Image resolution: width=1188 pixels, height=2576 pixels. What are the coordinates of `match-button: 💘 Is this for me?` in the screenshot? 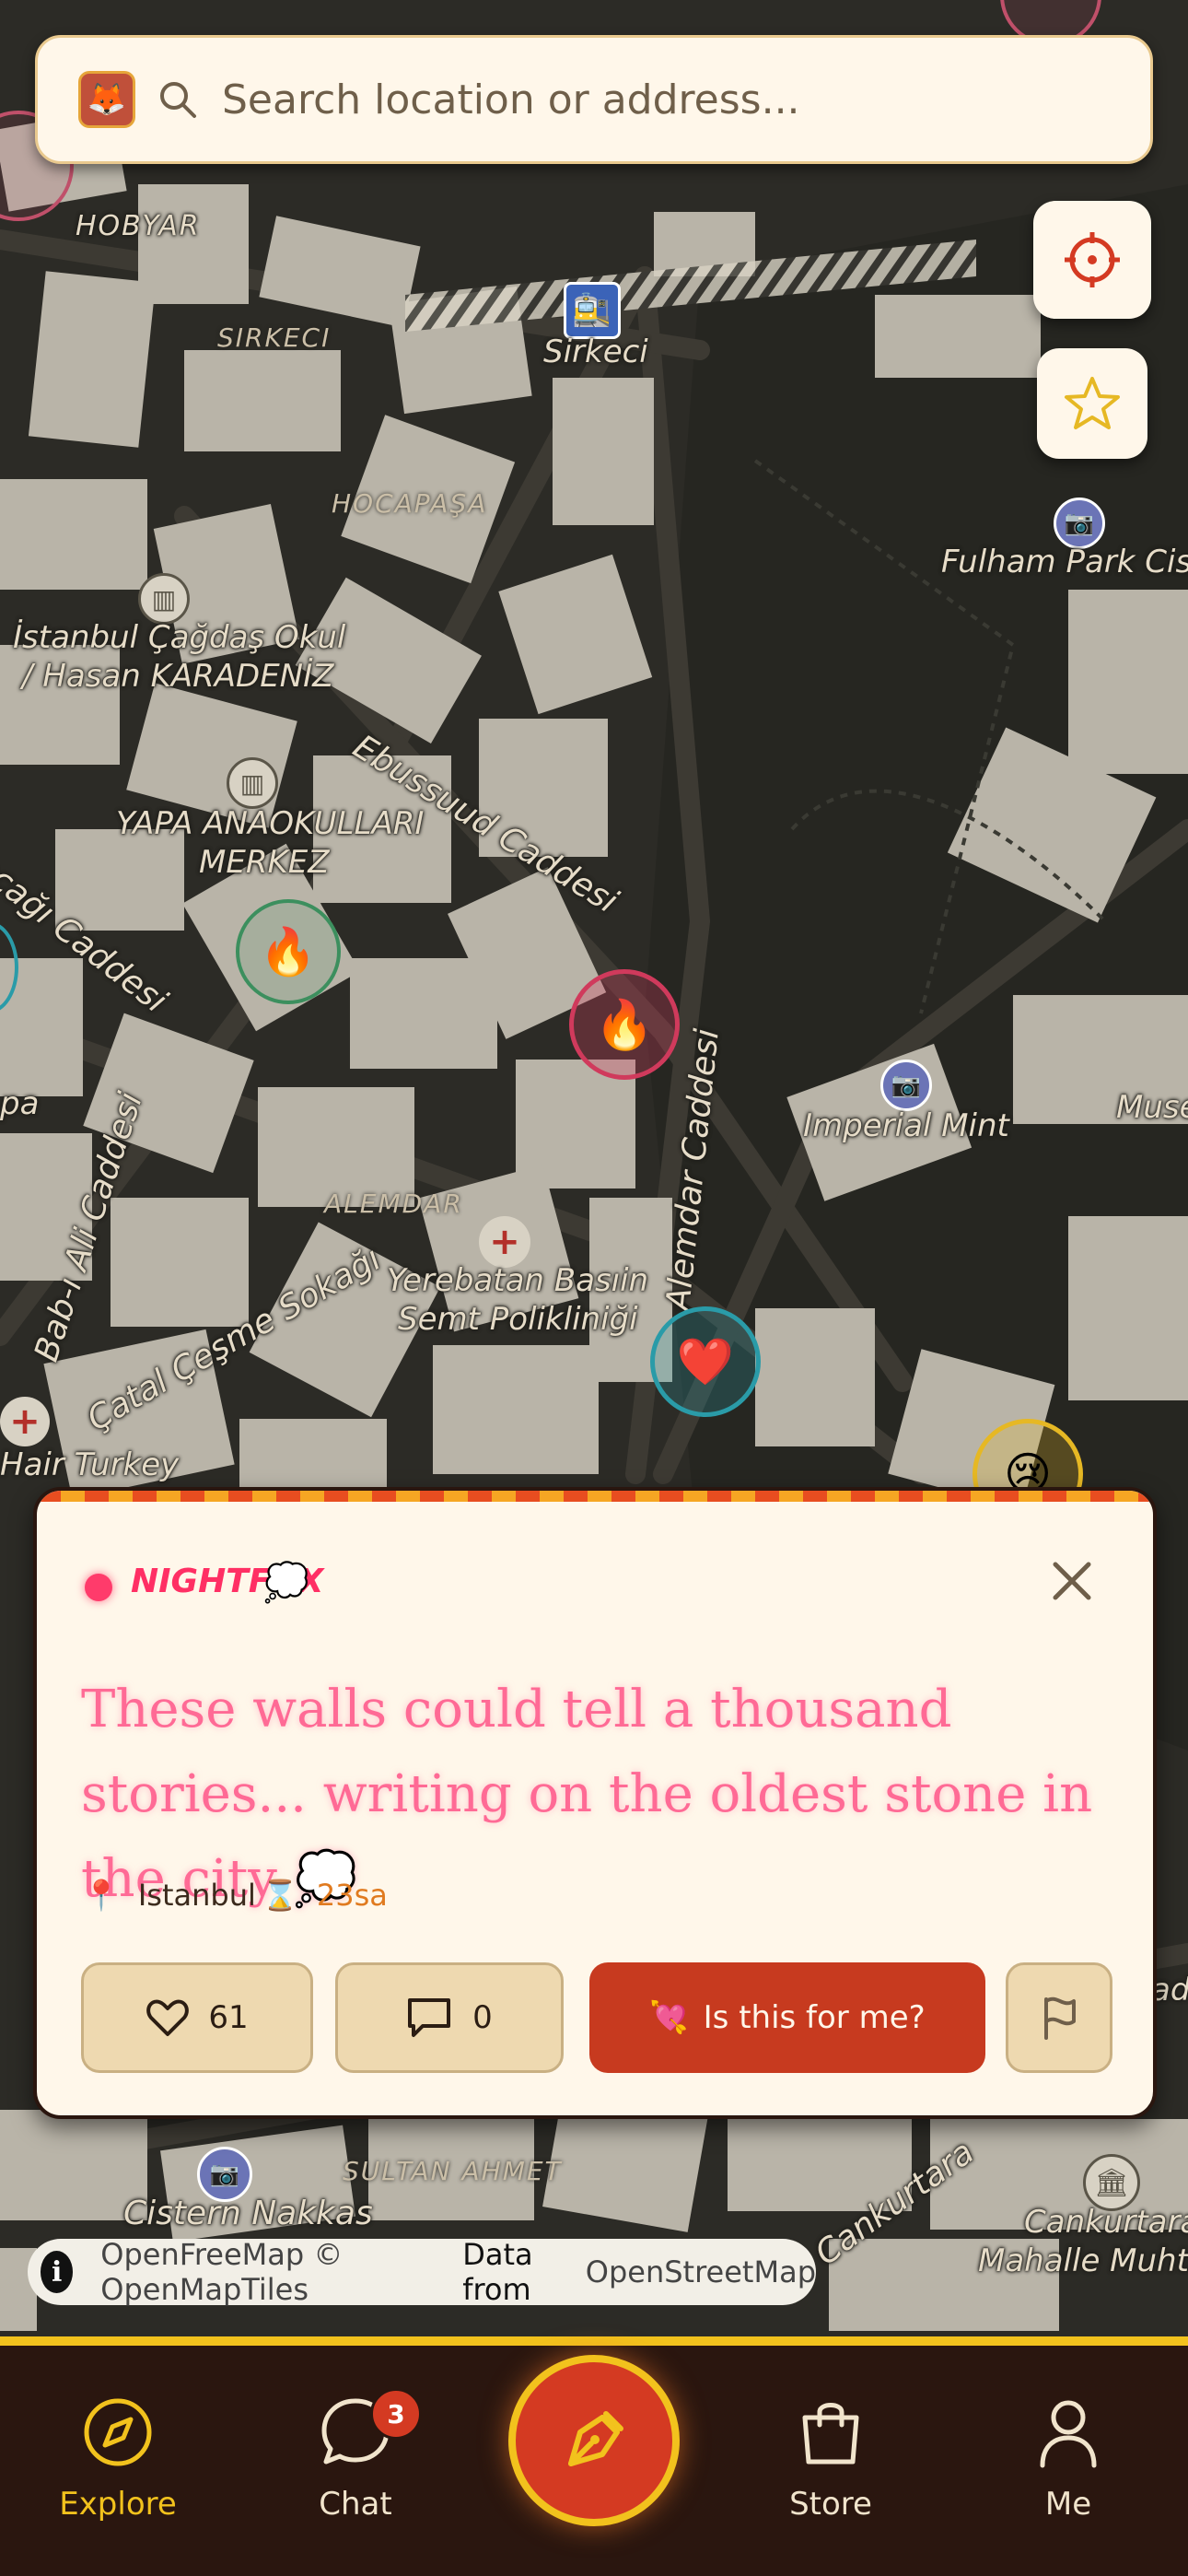 It's located at (787, 2017).